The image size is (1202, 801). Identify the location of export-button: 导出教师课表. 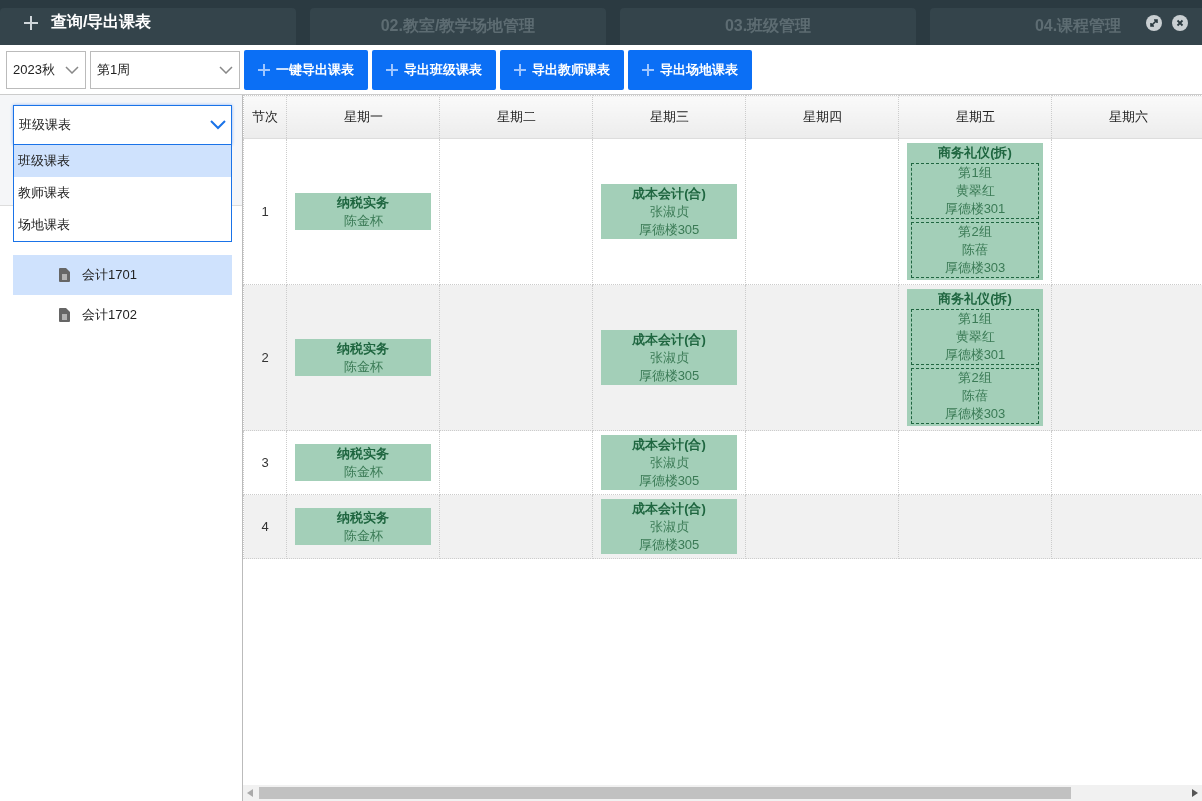
(562, 69).